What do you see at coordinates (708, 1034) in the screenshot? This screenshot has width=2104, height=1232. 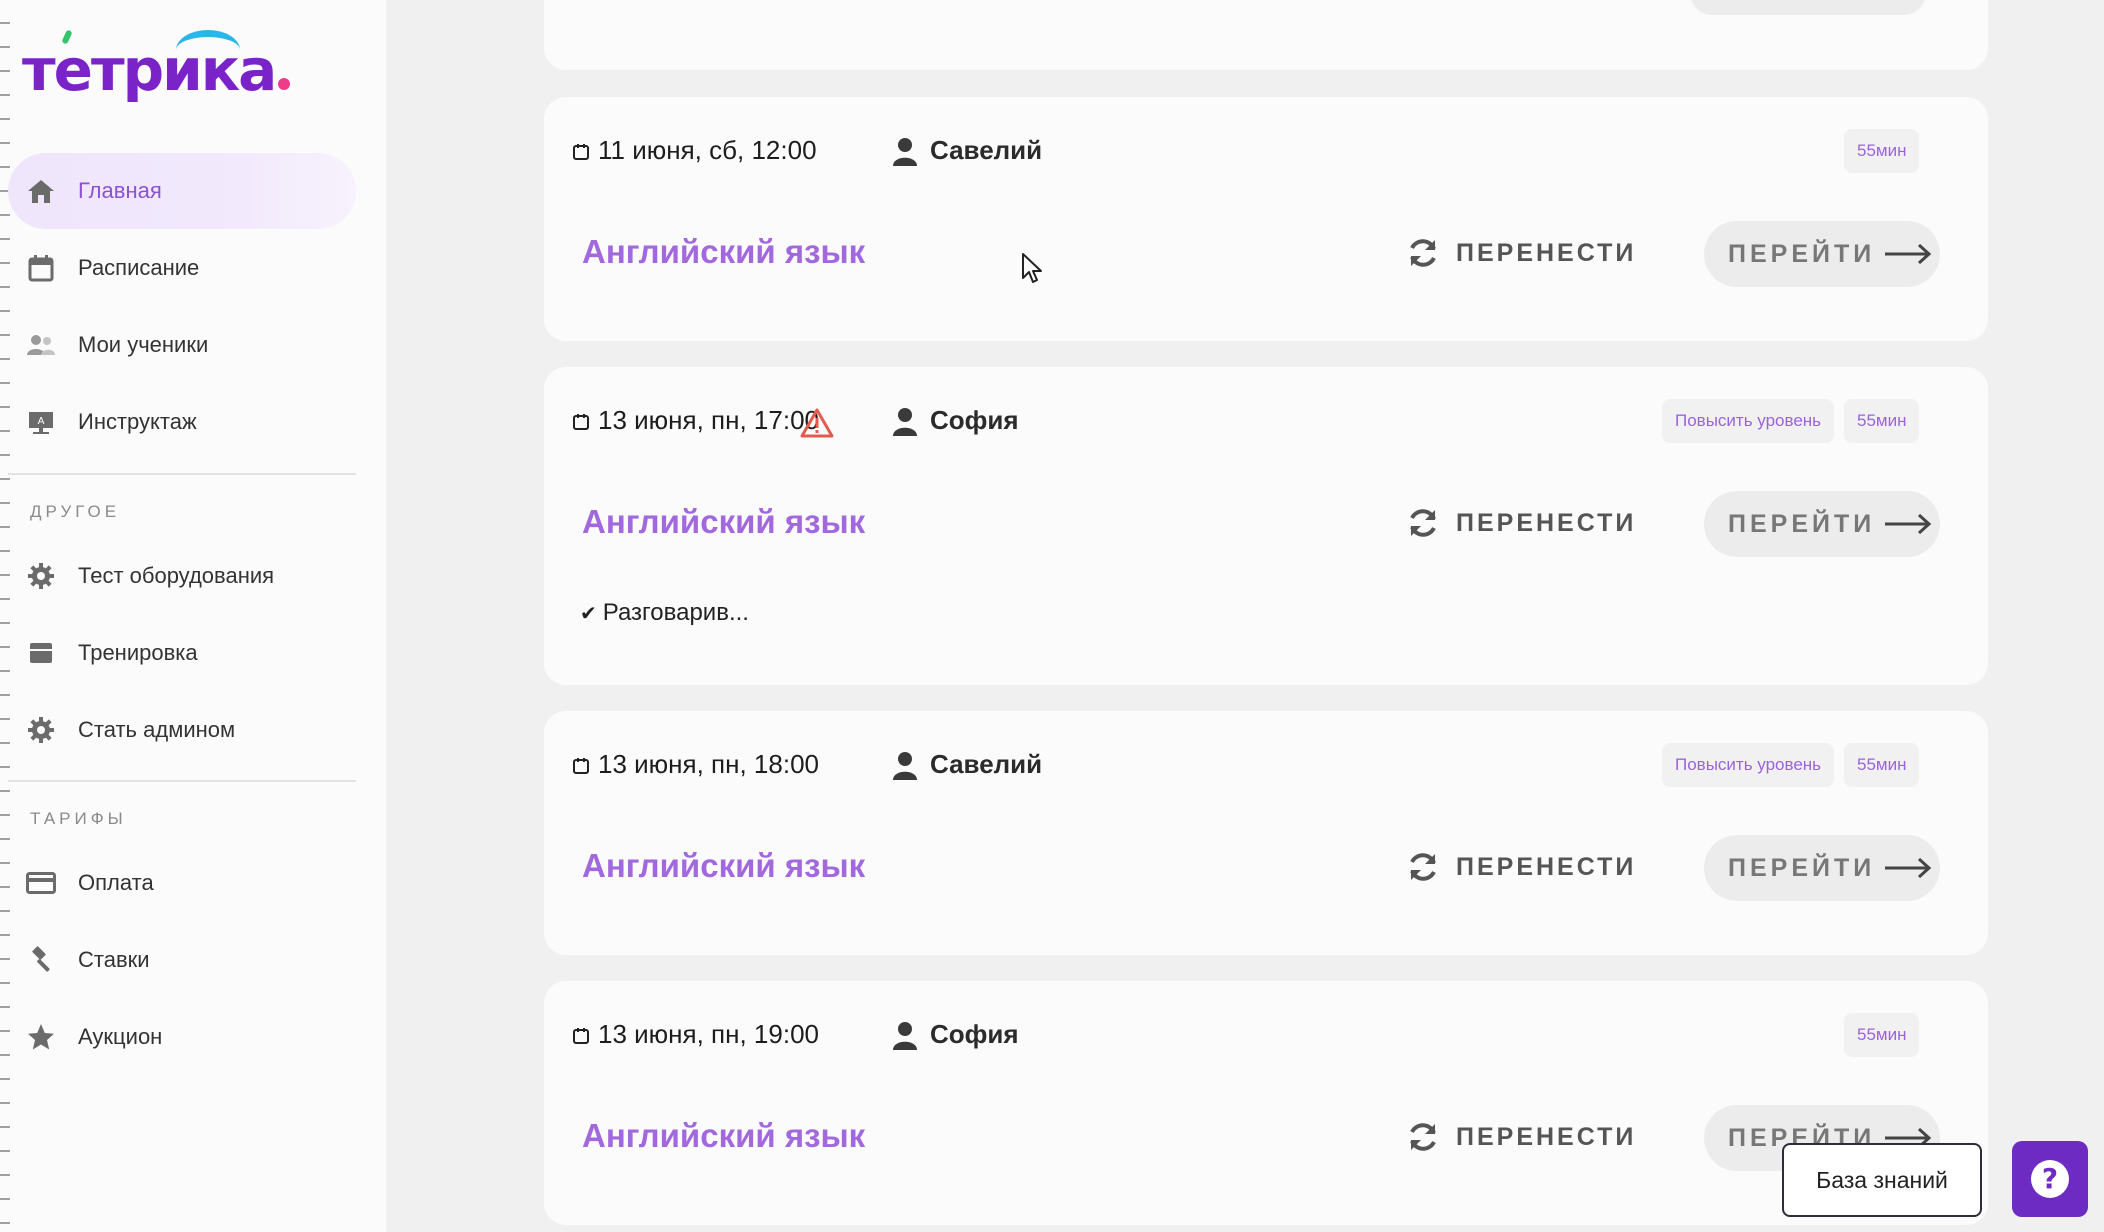 I see `lesson-date: 13 июня, пн, 19:00` at bounding box center [708, 1034].